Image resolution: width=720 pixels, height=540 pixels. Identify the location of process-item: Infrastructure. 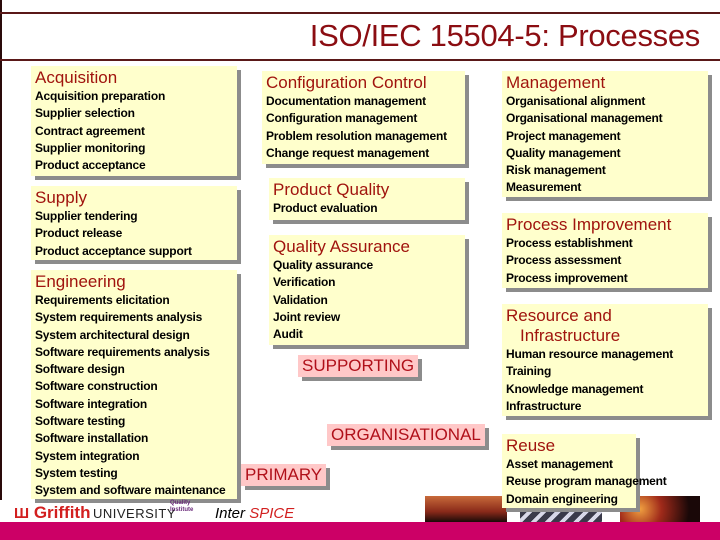
(544, 405).